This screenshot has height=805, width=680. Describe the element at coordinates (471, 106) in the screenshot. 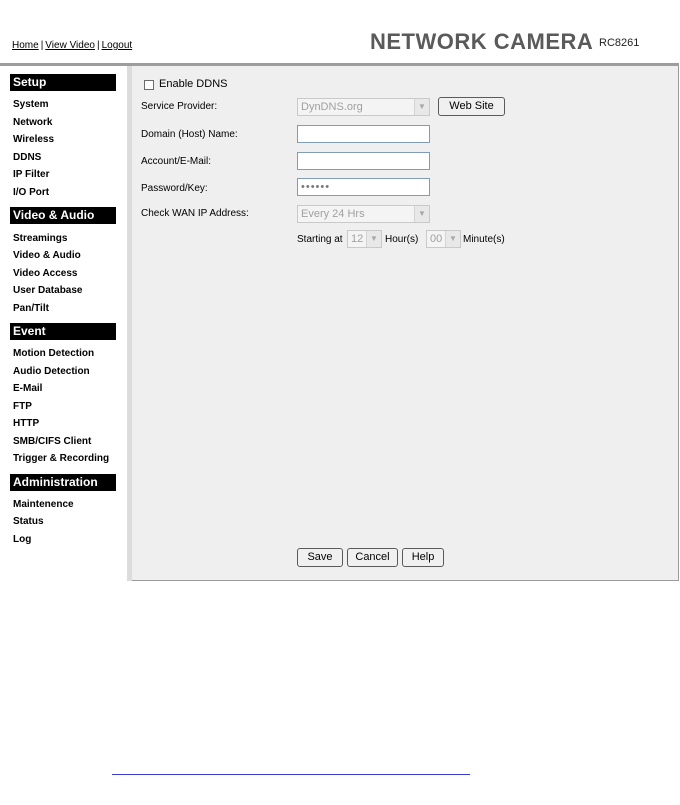

I see `web-site-button: Web Site` at that location.